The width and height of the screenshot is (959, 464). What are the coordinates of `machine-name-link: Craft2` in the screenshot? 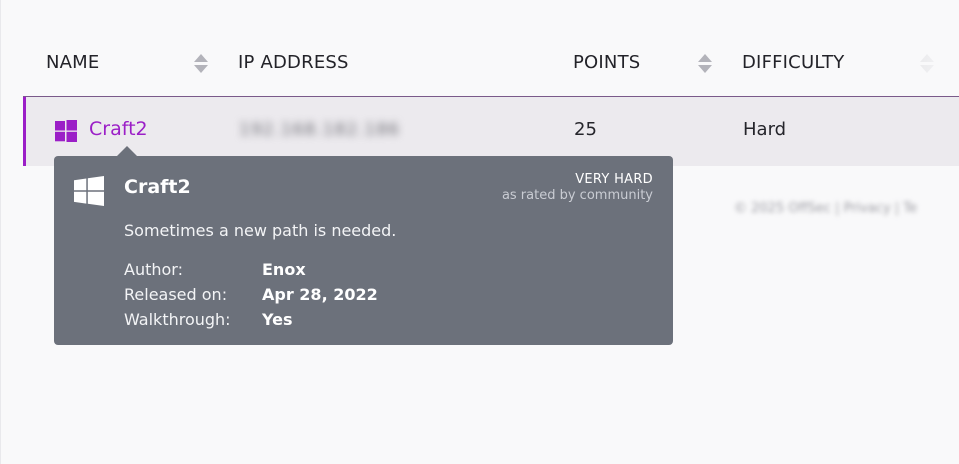 It's located at (118, 129).